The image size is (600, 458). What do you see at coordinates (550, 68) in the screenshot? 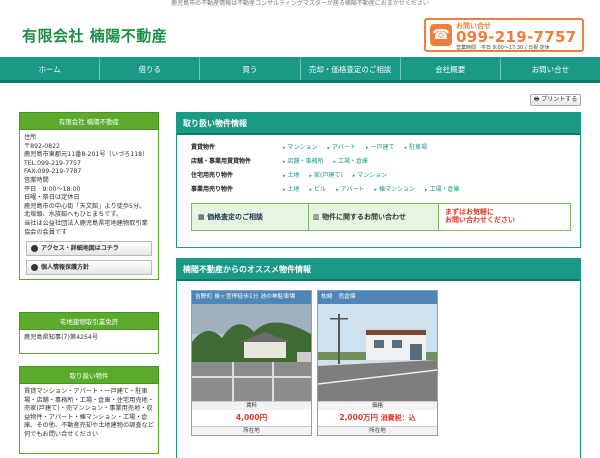
I see `nav-contact: お問い合せ` at bounding box center [550, 68].